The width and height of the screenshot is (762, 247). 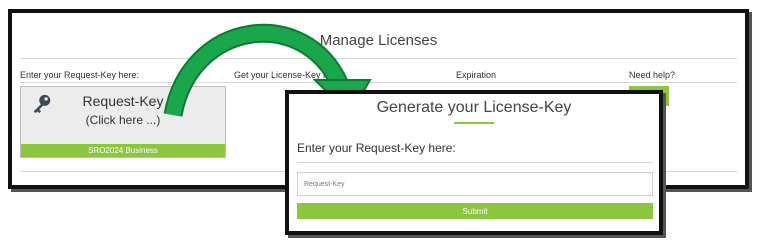 I want to click on column-header-expiration: Expiration, so click(x=476, y=75).